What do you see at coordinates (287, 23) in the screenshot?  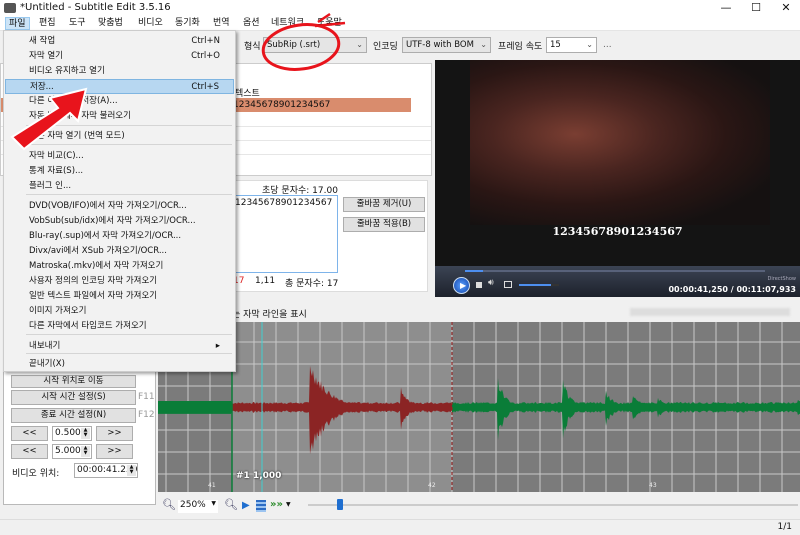 I see `menu-network: 네트워크` at bounding box center [287, 23].